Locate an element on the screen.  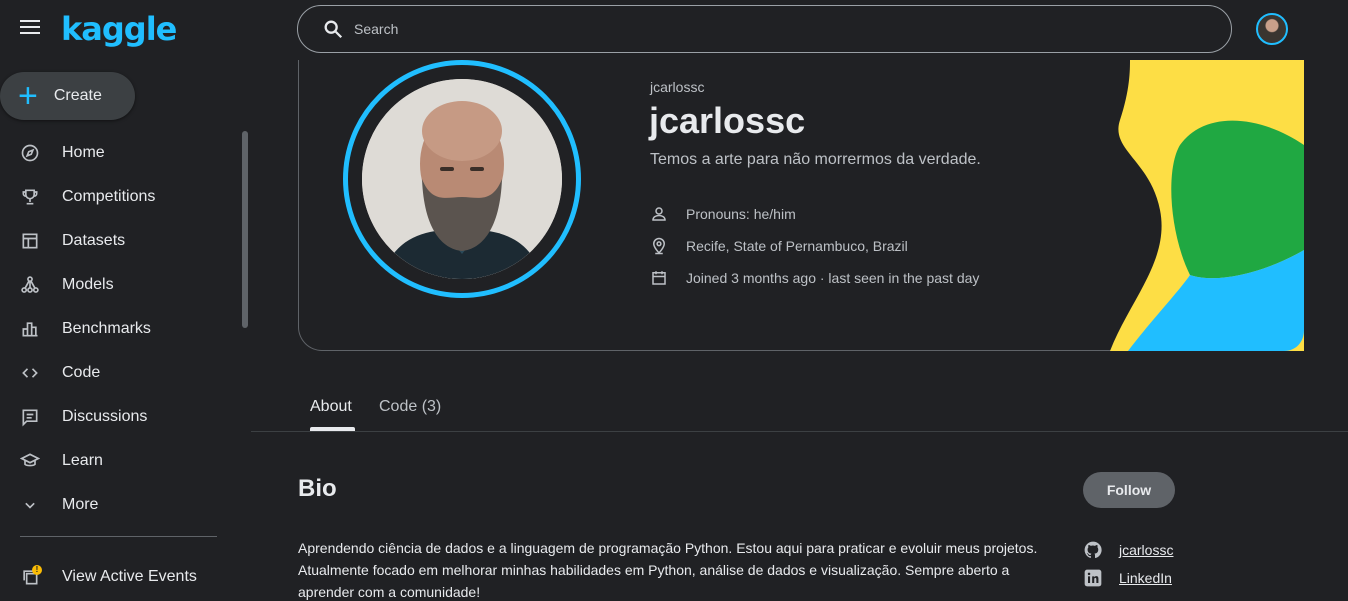
linkedin-link: LinkedIn is located at coordinates (1145, 578).